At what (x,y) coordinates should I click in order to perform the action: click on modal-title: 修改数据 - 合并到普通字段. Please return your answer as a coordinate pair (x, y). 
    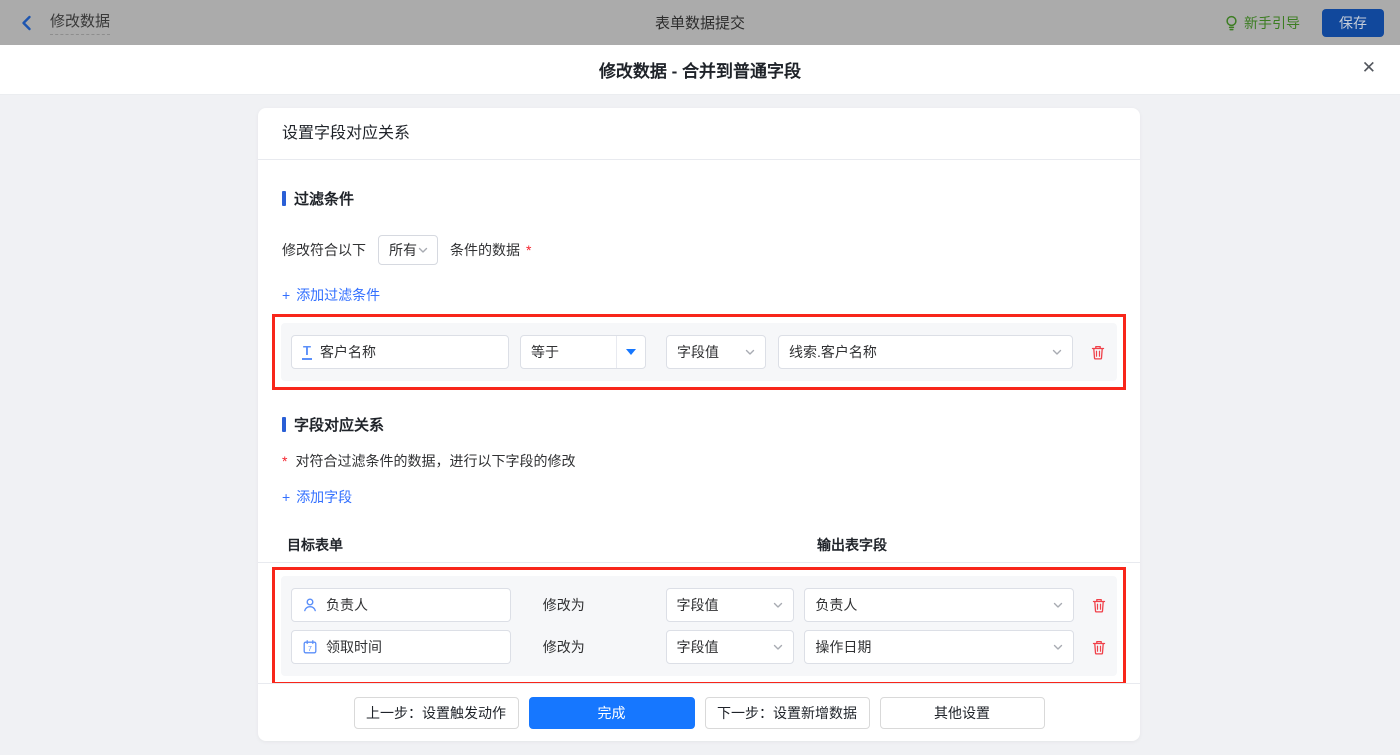
    Looking at the image, I should click on (700, 71).